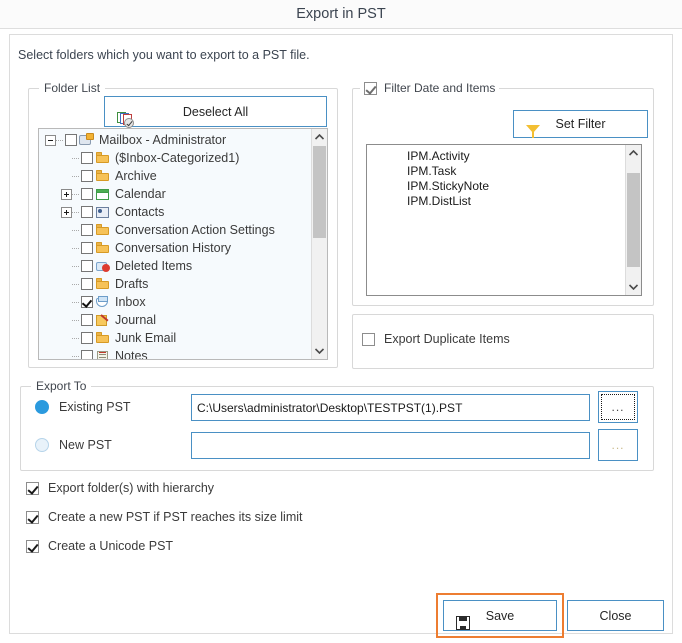  What do you see at coordinates (32, 546) in the screenshot?
I see `option-unicode-checkbox` at bounding box center [32, 546].